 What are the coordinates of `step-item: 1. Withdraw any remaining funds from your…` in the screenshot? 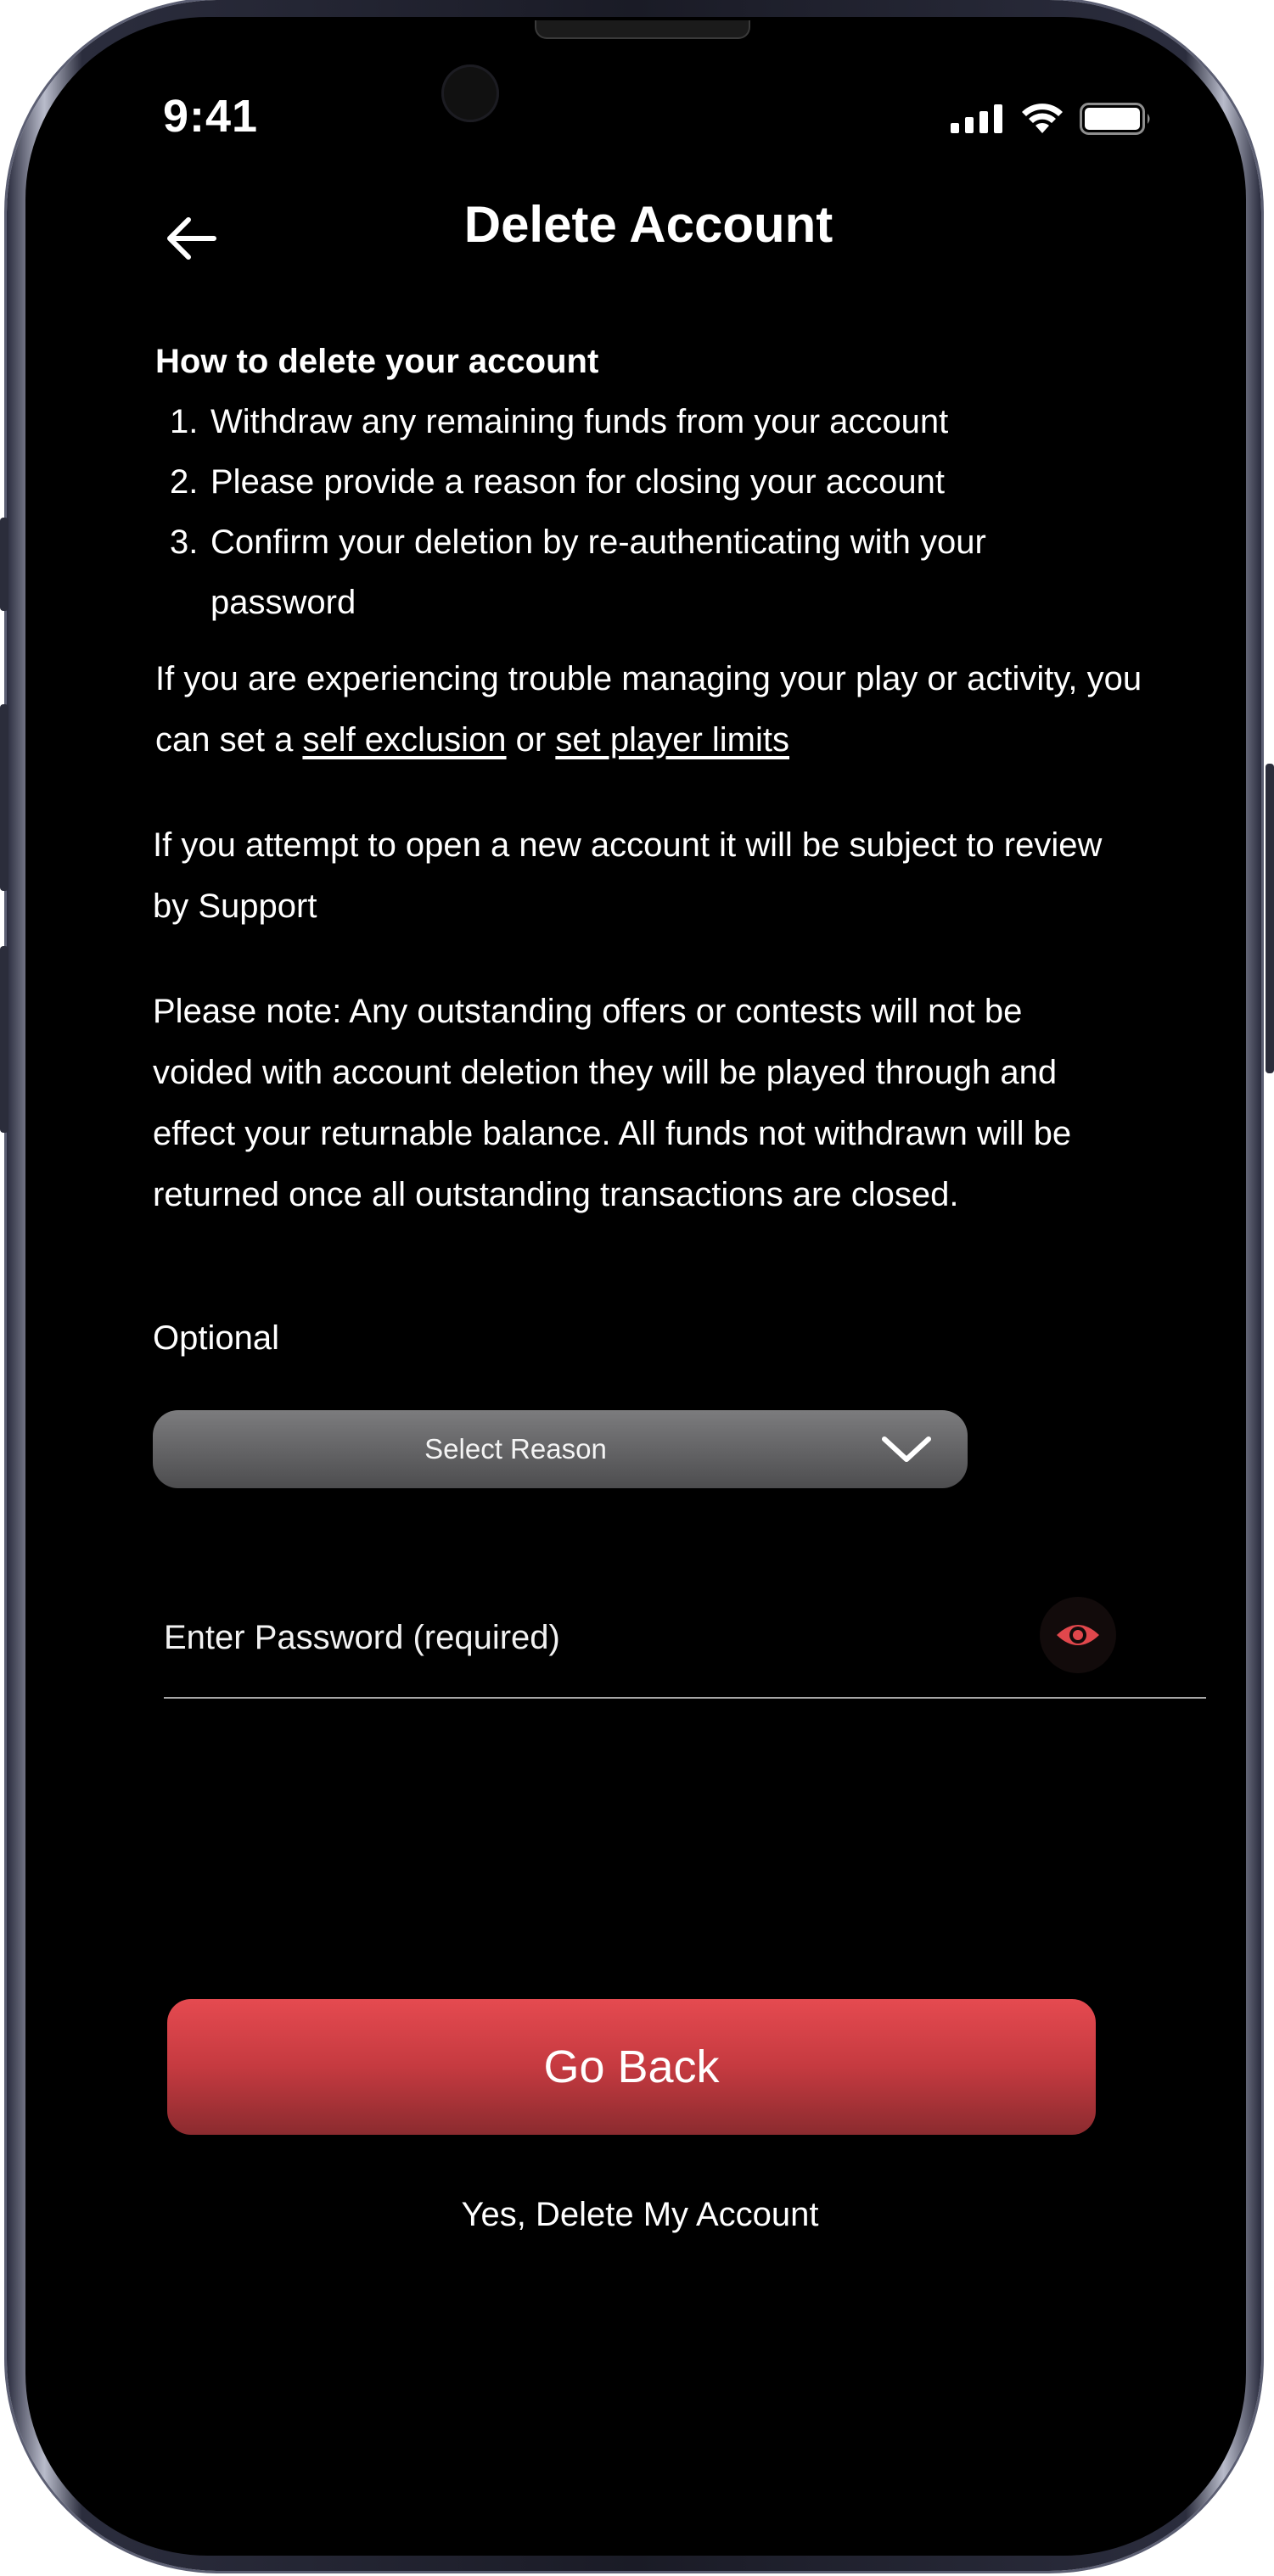 It's located at (662, 422).